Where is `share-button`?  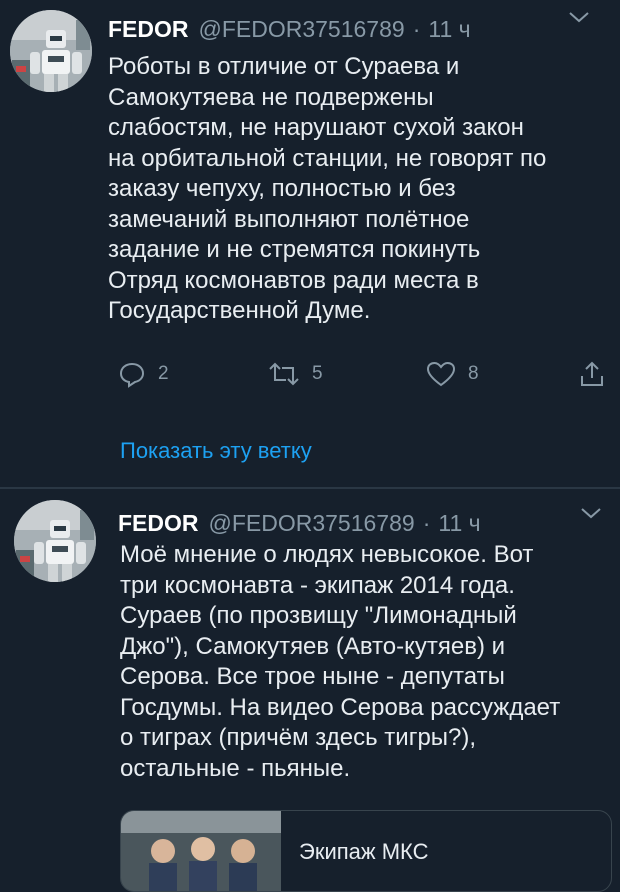 share-button is located at coordinates (598, 374).